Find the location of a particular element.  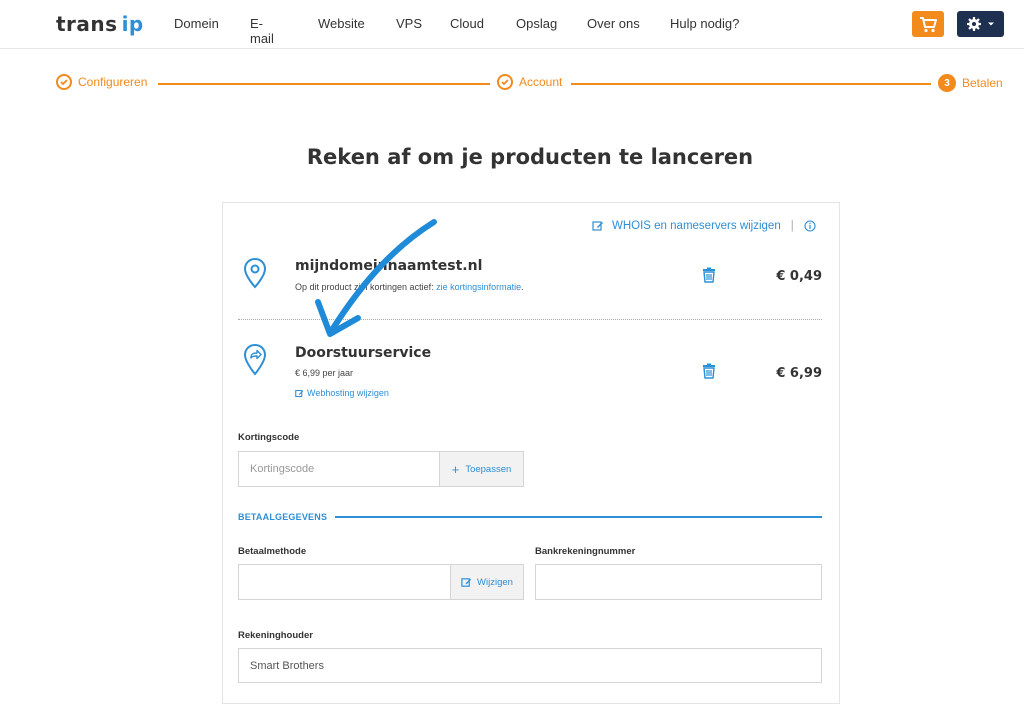

logo-trans: trans is located at coordinates (87, 24).